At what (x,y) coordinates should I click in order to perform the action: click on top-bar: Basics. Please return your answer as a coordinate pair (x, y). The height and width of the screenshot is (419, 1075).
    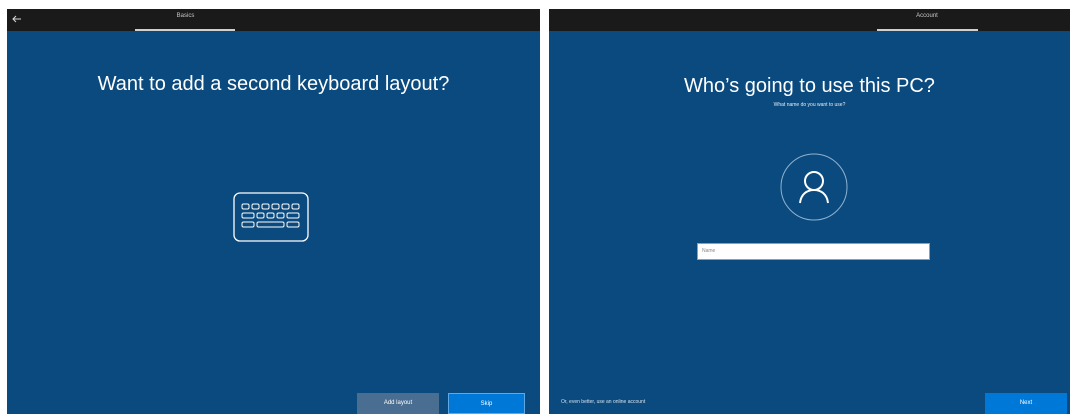
    Looking at the image, I should click on (273, 20).